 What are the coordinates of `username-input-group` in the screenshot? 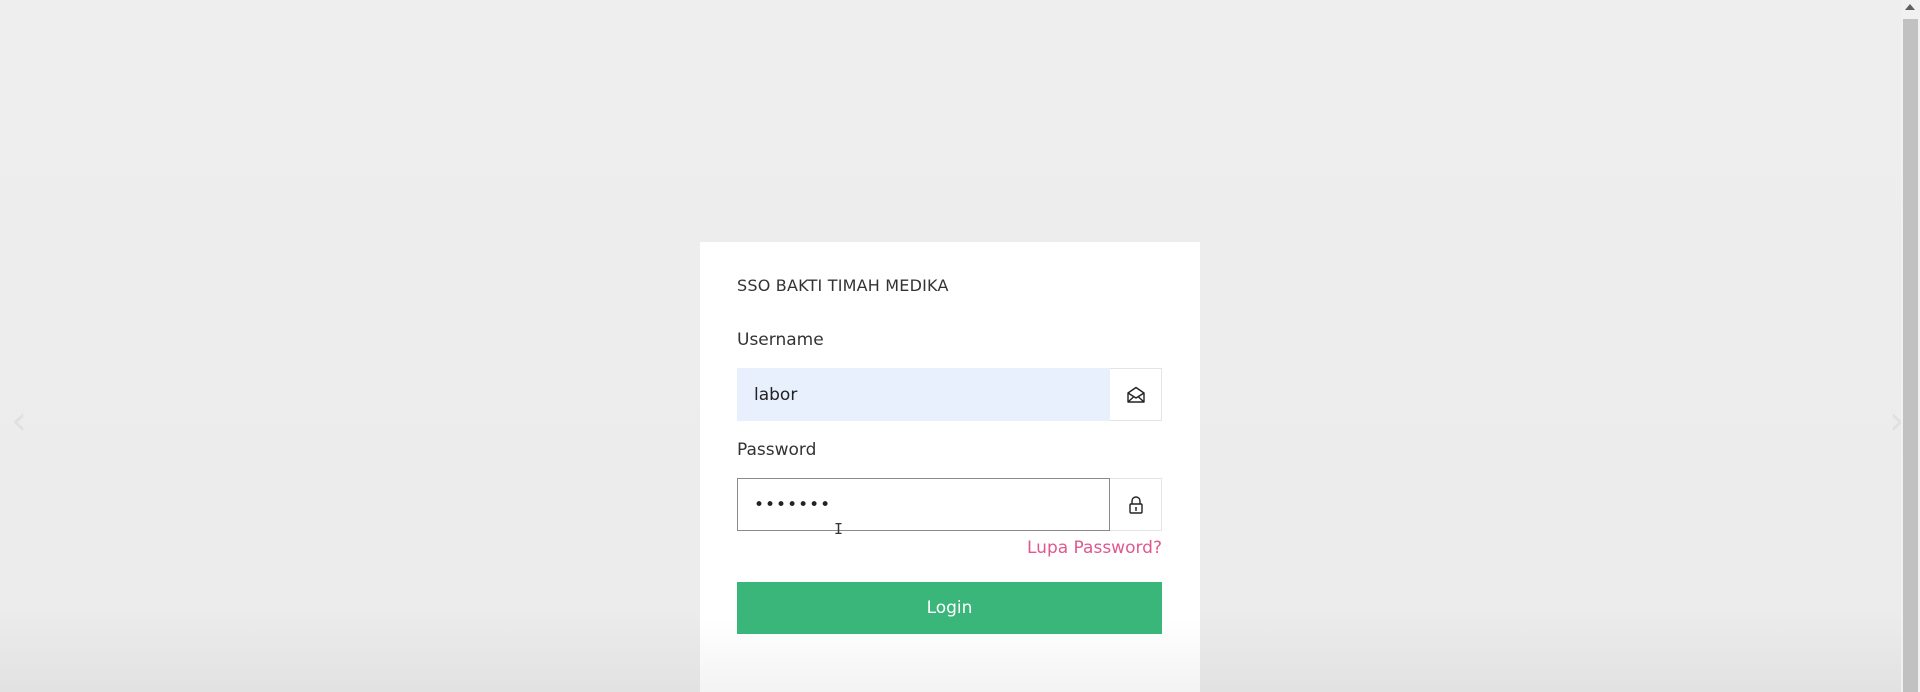 It's located at (949, 394).